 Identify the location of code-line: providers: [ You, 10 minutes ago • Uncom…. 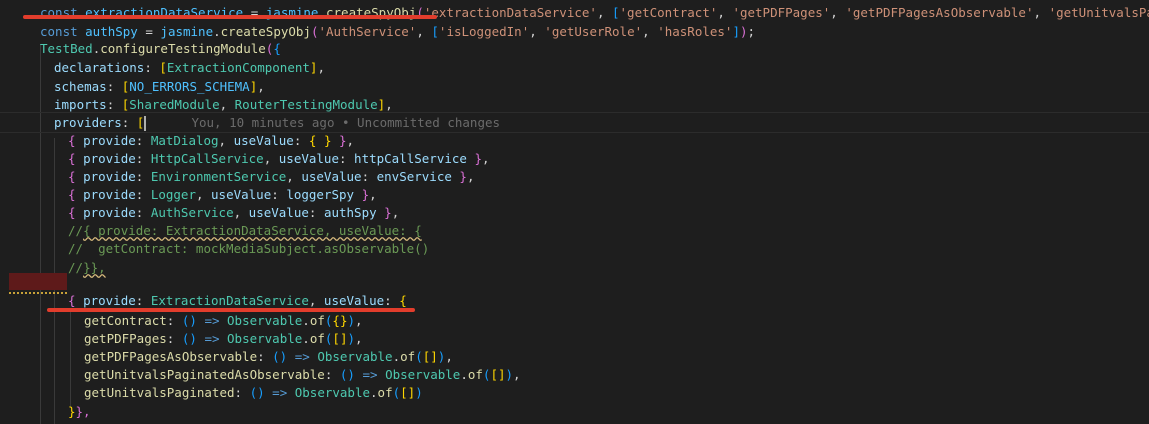
(277, 122).